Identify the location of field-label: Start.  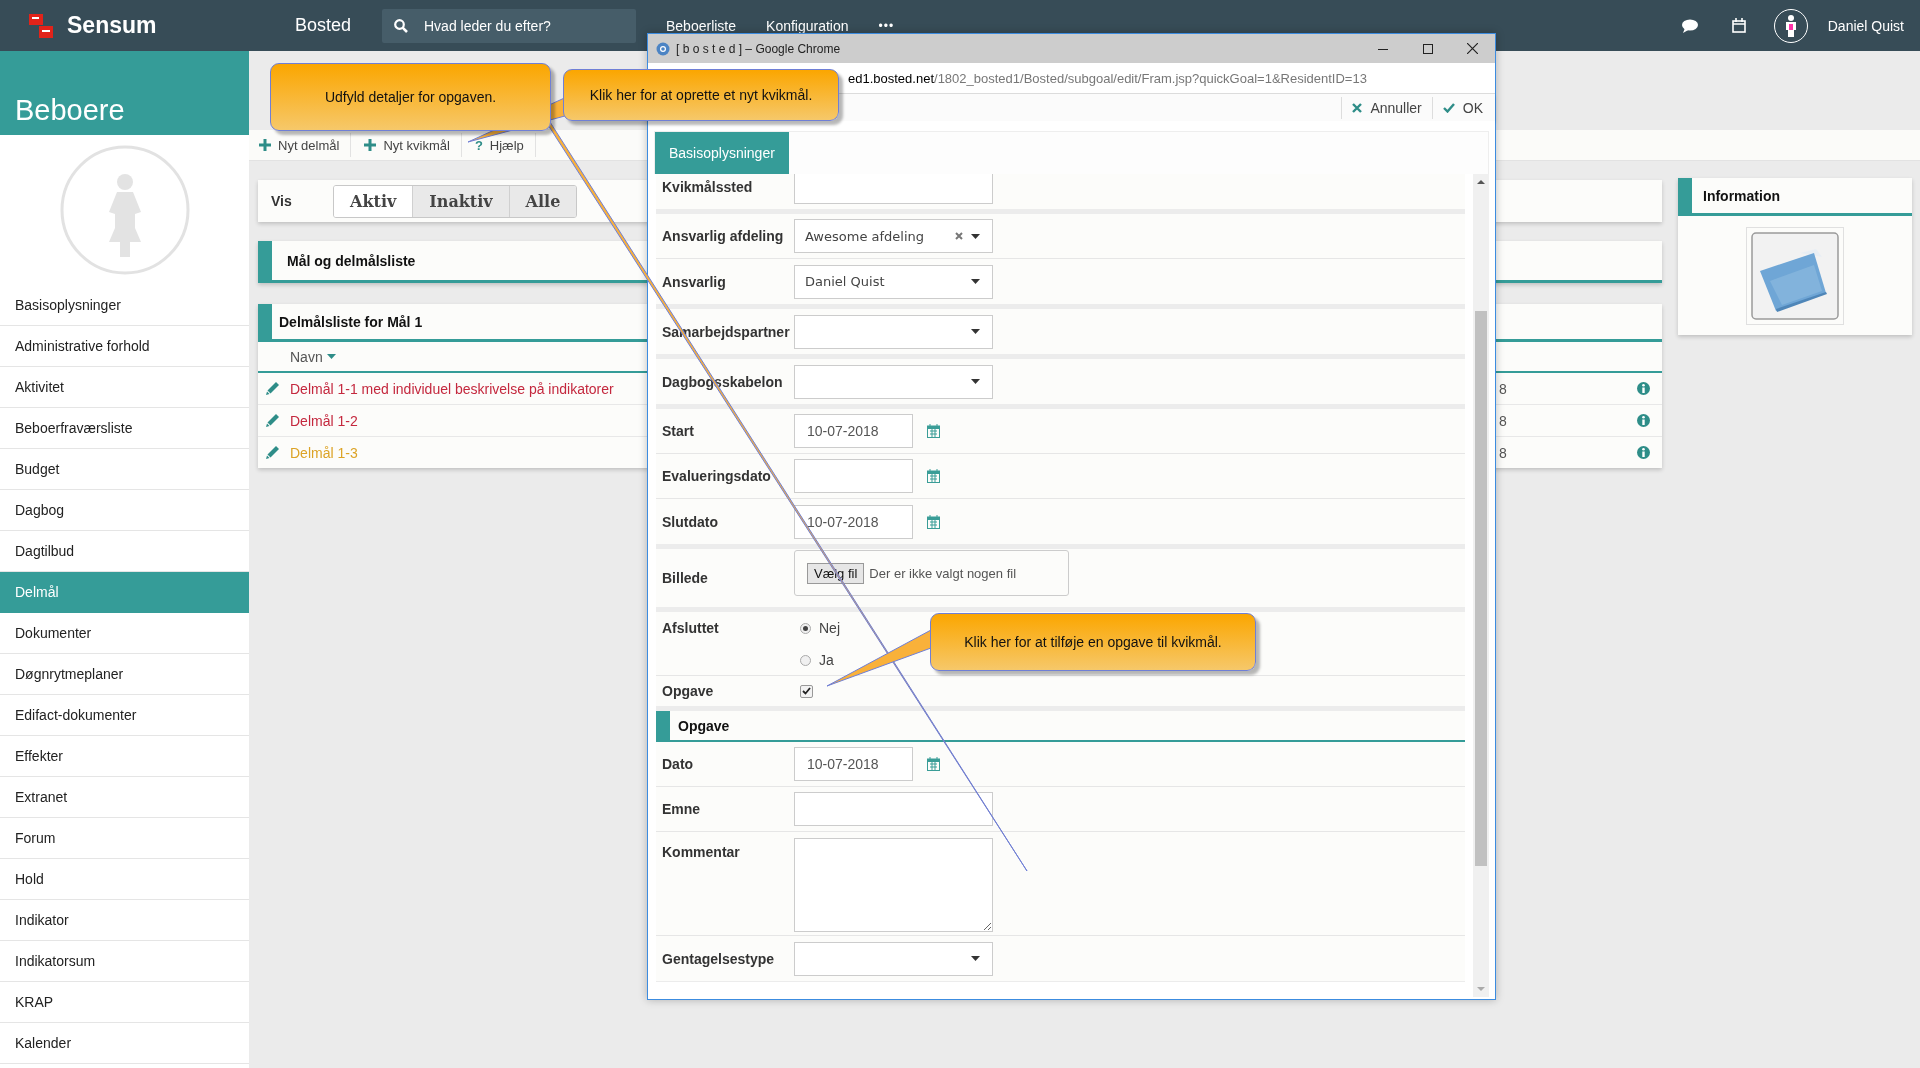
(678, 431).